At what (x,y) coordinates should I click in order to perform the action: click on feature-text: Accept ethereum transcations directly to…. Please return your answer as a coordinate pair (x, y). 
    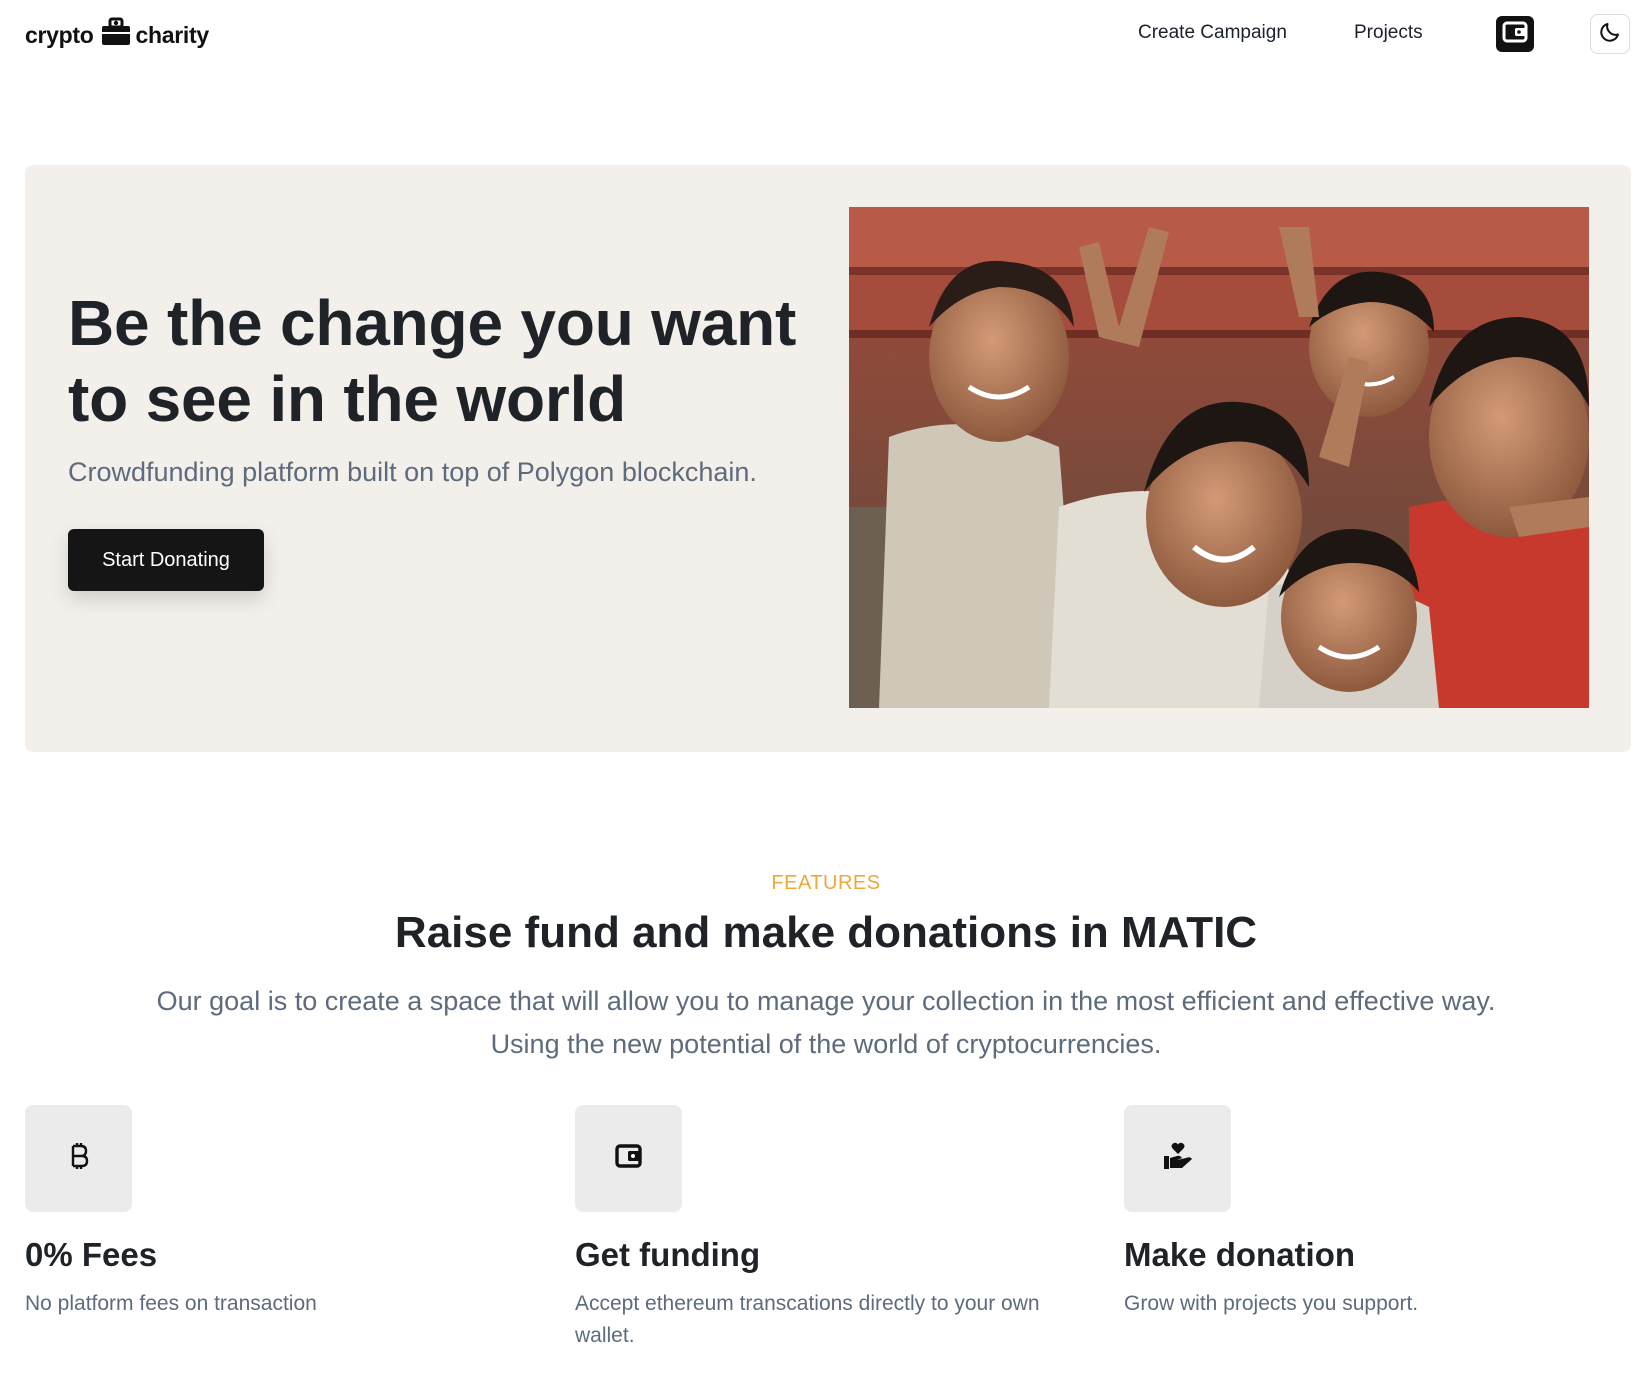
    Looking at the image, I should click on (807, 1319).